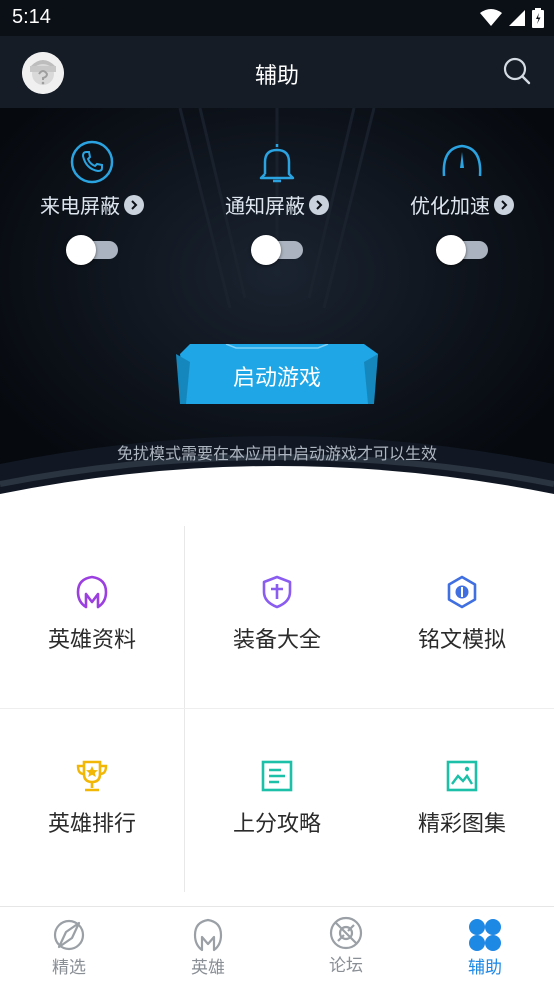 The height and width of the screenshot is (985, 554). What do you see at coordinates (80, 206) in the screenshot?
I see `feature-label: 来电屏蔽` at bounding box center [80, 206].